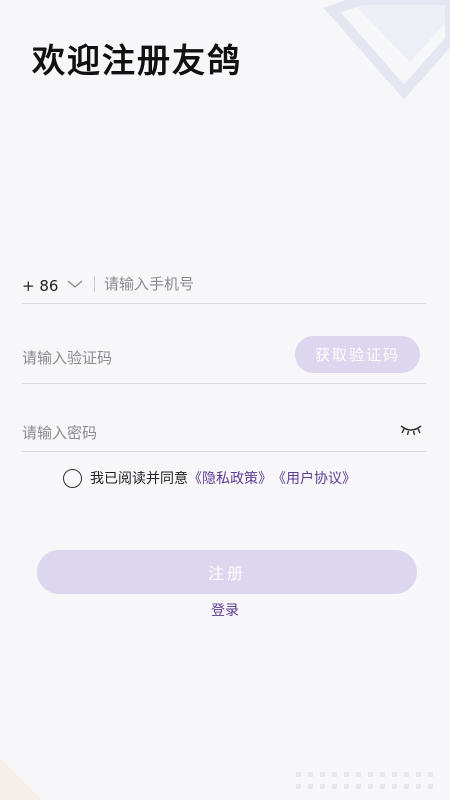 The width and height of the screenshot is (450, 800). I want to click on agreement-checkbox, so click(72, 478).